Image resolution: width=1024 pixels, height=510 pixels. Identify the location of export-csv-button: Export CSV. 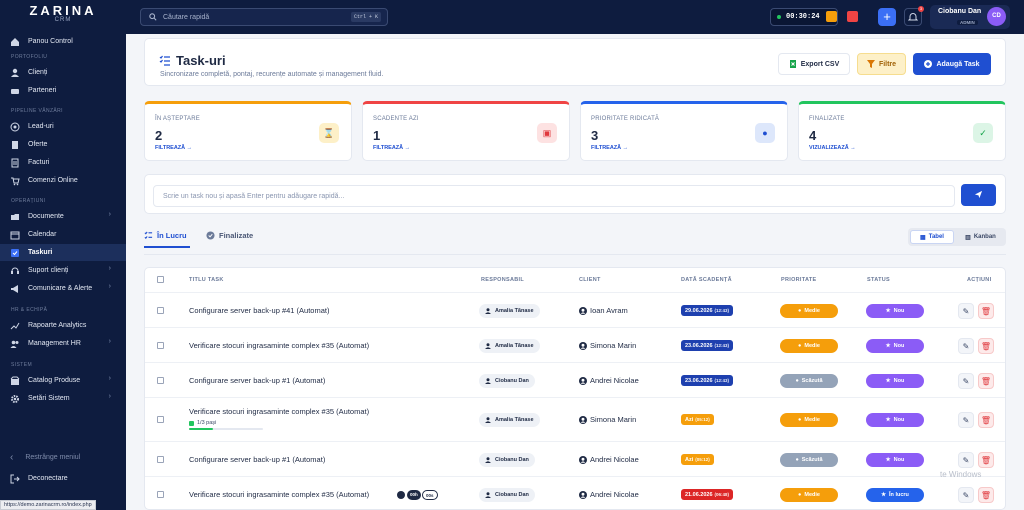
(814, 64).